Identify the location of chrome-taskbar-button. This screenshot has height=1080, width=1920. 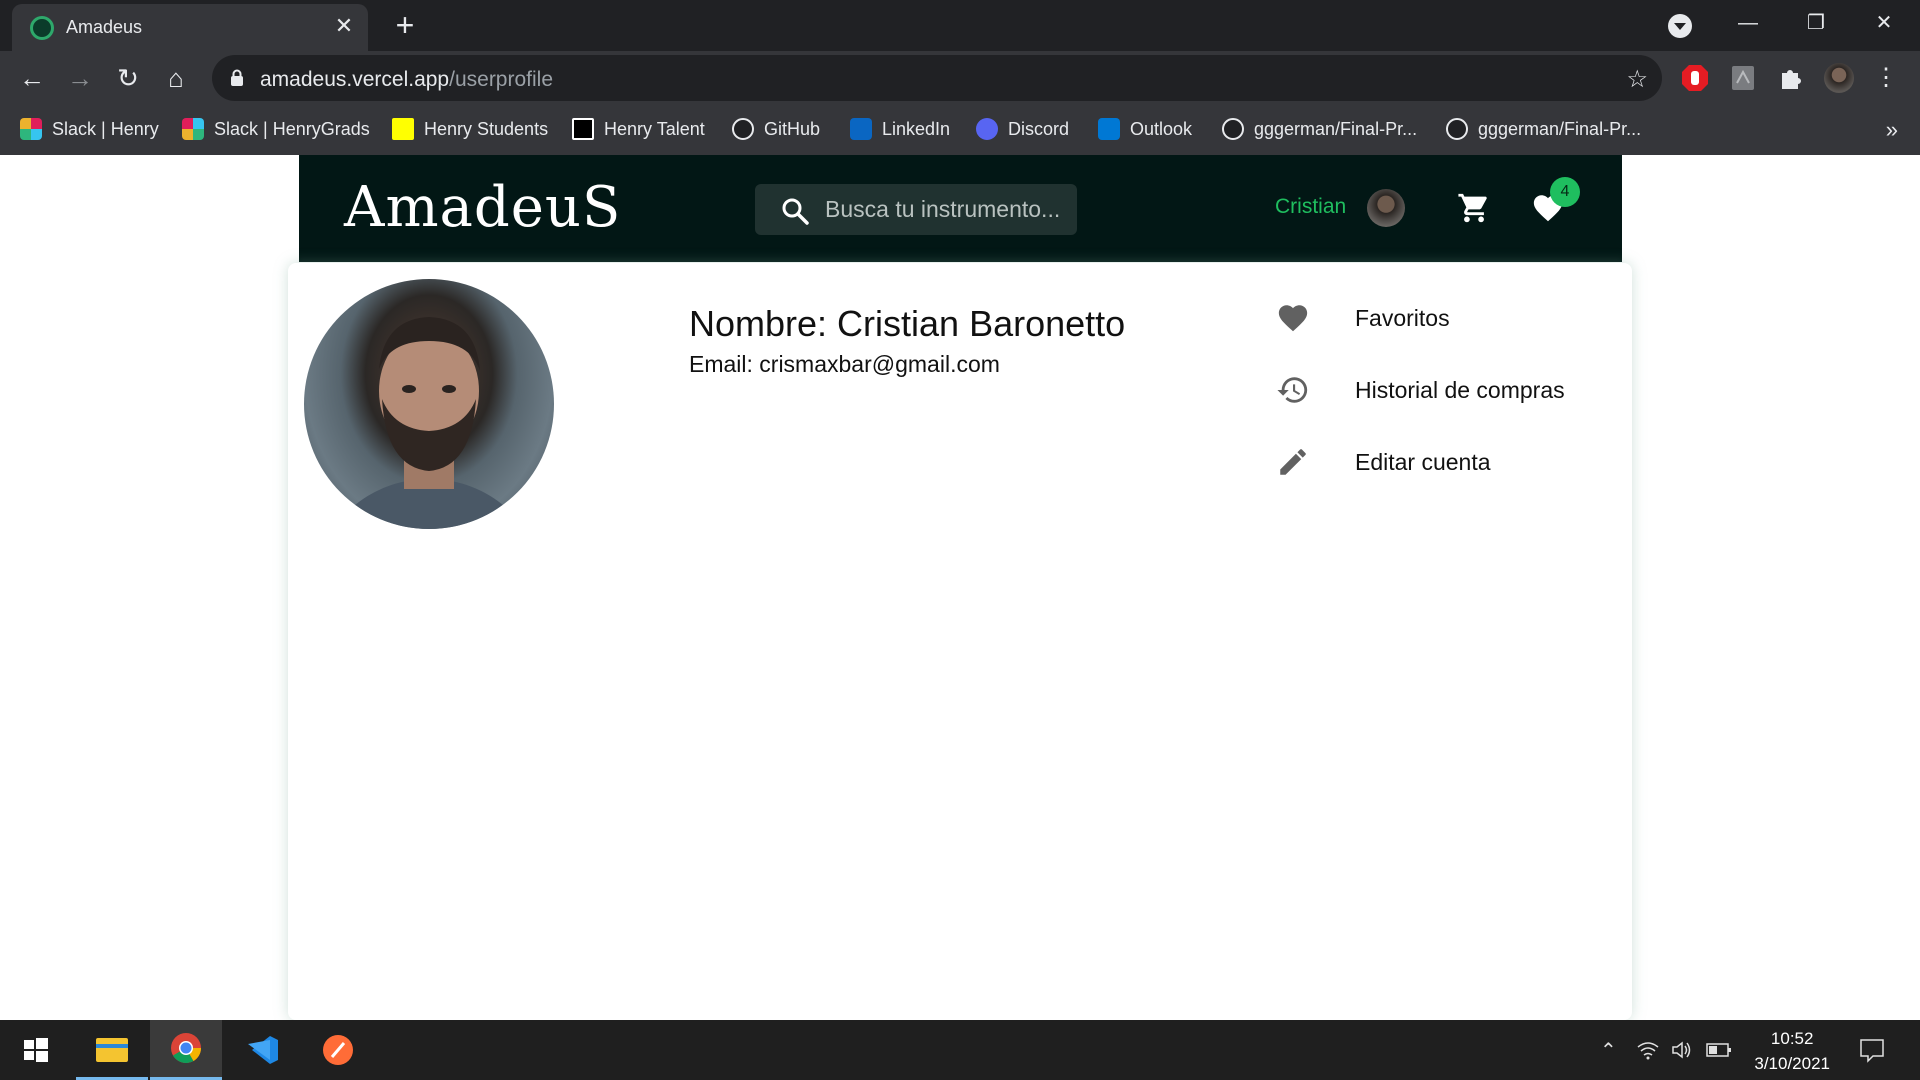
(186, 1050).